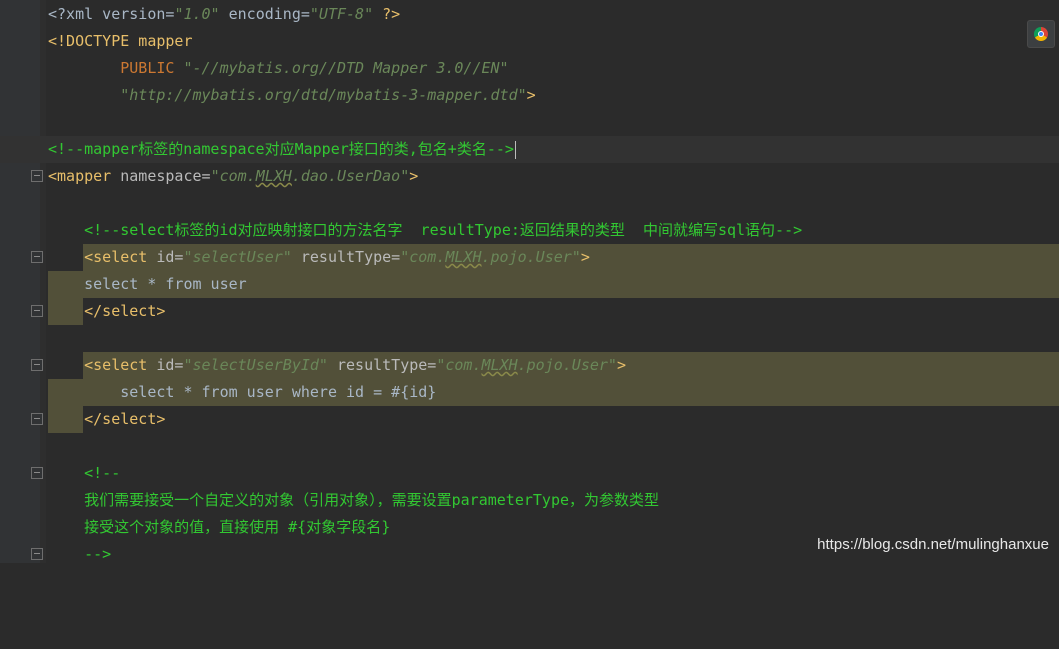  What do you see at coordinates (147, 284) in the screenshot?
I see `sql-statement: select * from user` at bounding box center [147, 284].